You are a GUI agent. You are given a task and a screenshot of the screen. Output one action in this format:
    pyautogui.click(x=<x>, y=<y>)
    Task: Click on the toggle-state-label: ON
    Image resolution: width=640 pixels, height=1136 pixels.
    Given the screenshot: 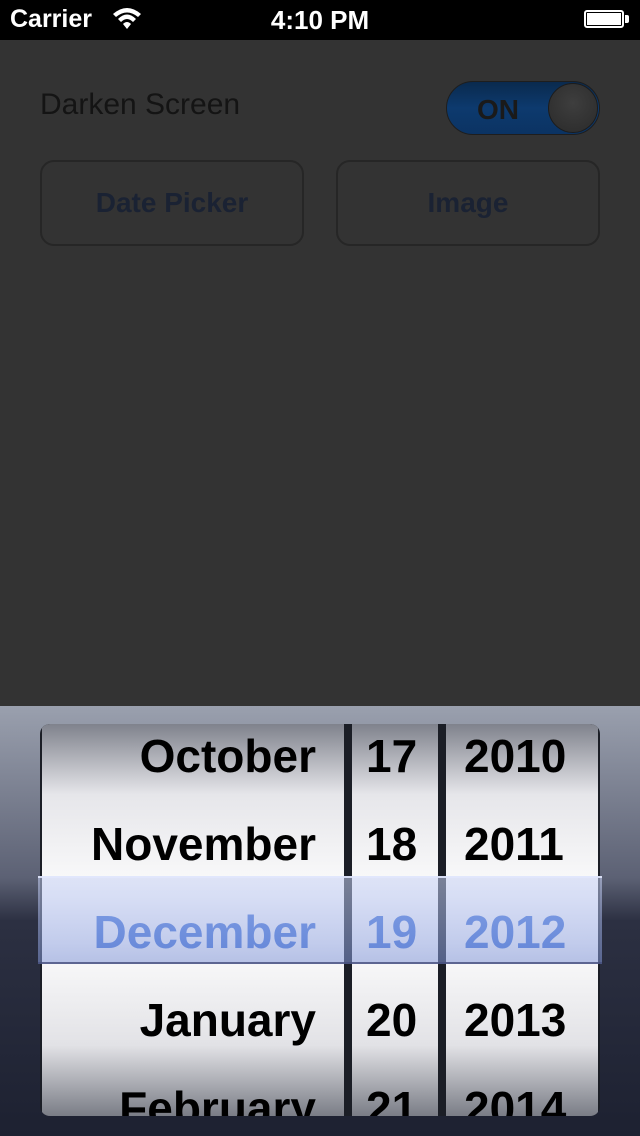 What is the action you would take?
    pyautogui.click(x=498, y=109)
    